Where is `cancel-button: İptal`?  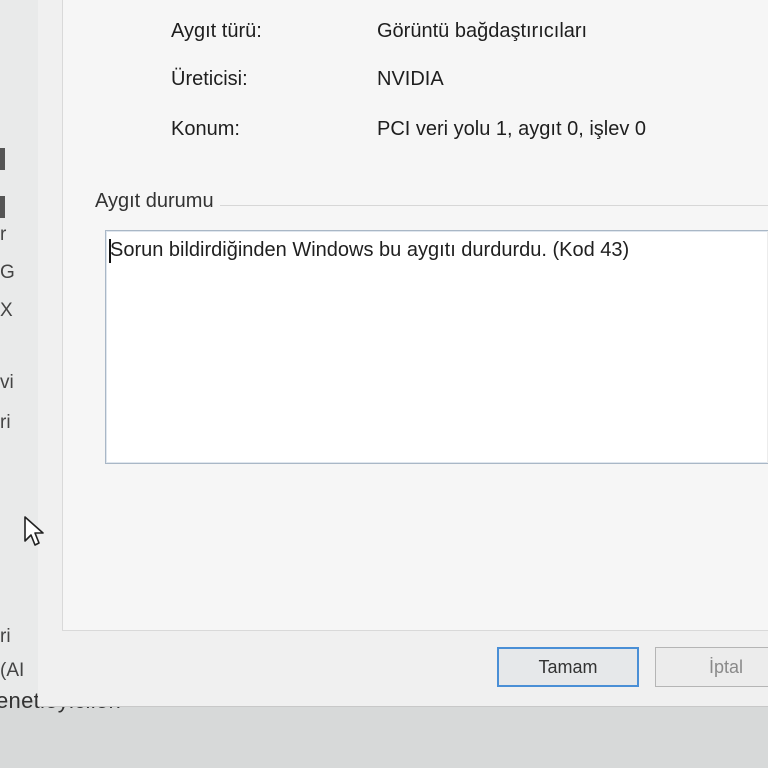
cancel-button: İptal is located at coordinates (711, 667).